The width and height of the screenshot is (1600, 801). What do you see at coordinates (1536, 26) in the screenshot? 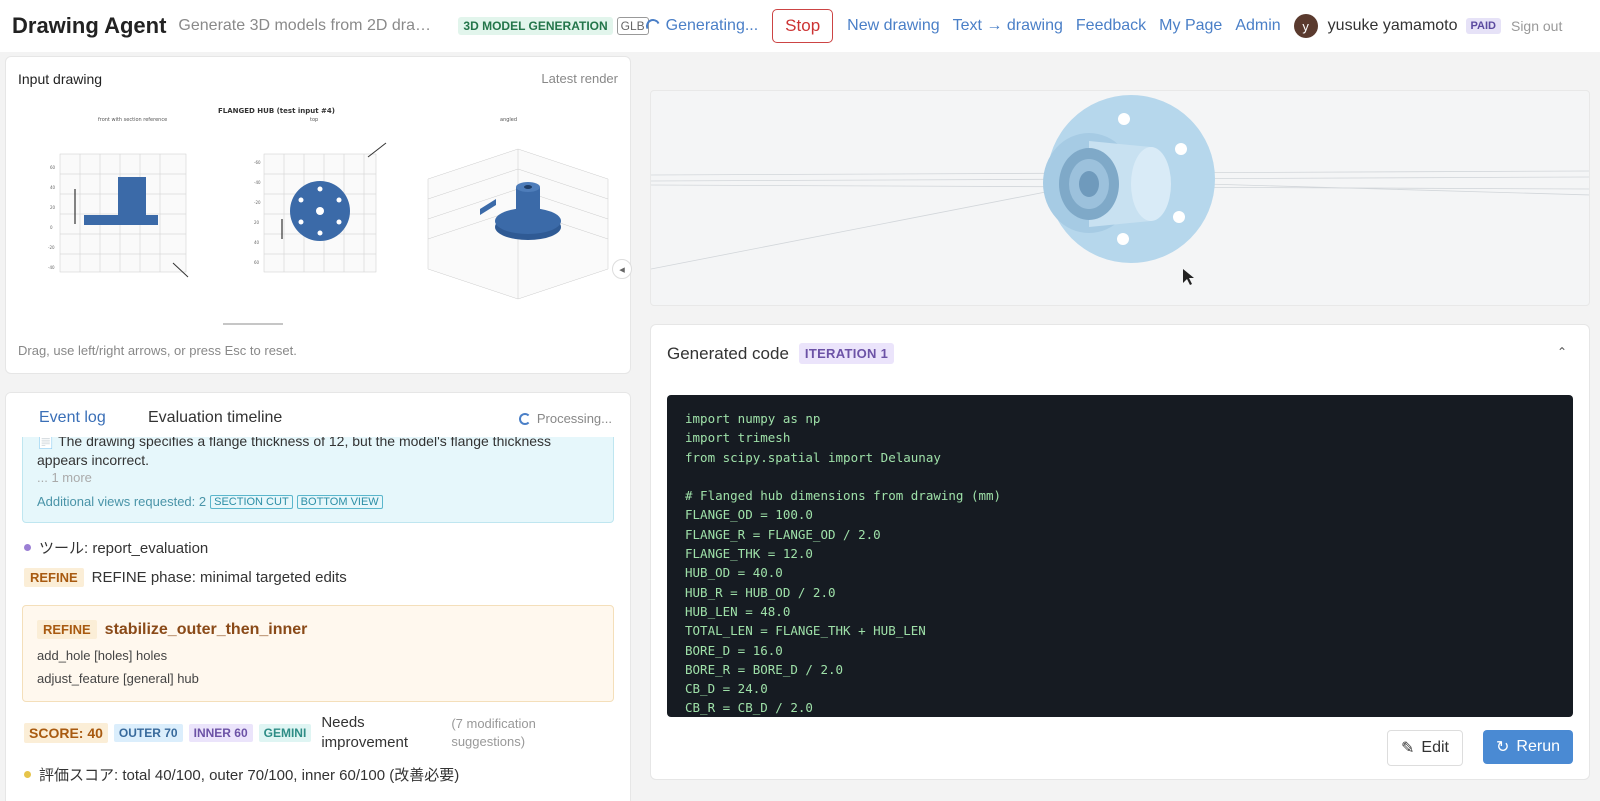
I see `sign-out-link: Sign out` at bounding box center [1536, 26].